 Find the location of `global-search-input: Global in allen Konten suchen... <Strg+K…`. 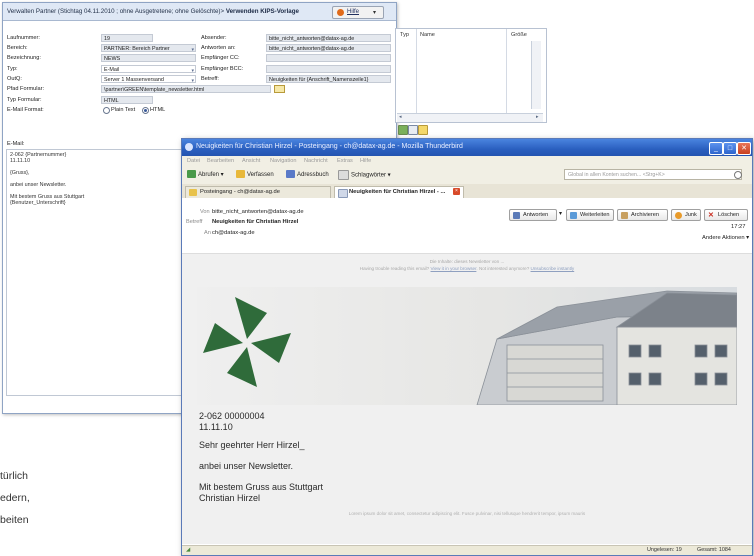

global-search-input: Global in allen Konten suchen... <Strg+K… is located at coordinates (653, 174).